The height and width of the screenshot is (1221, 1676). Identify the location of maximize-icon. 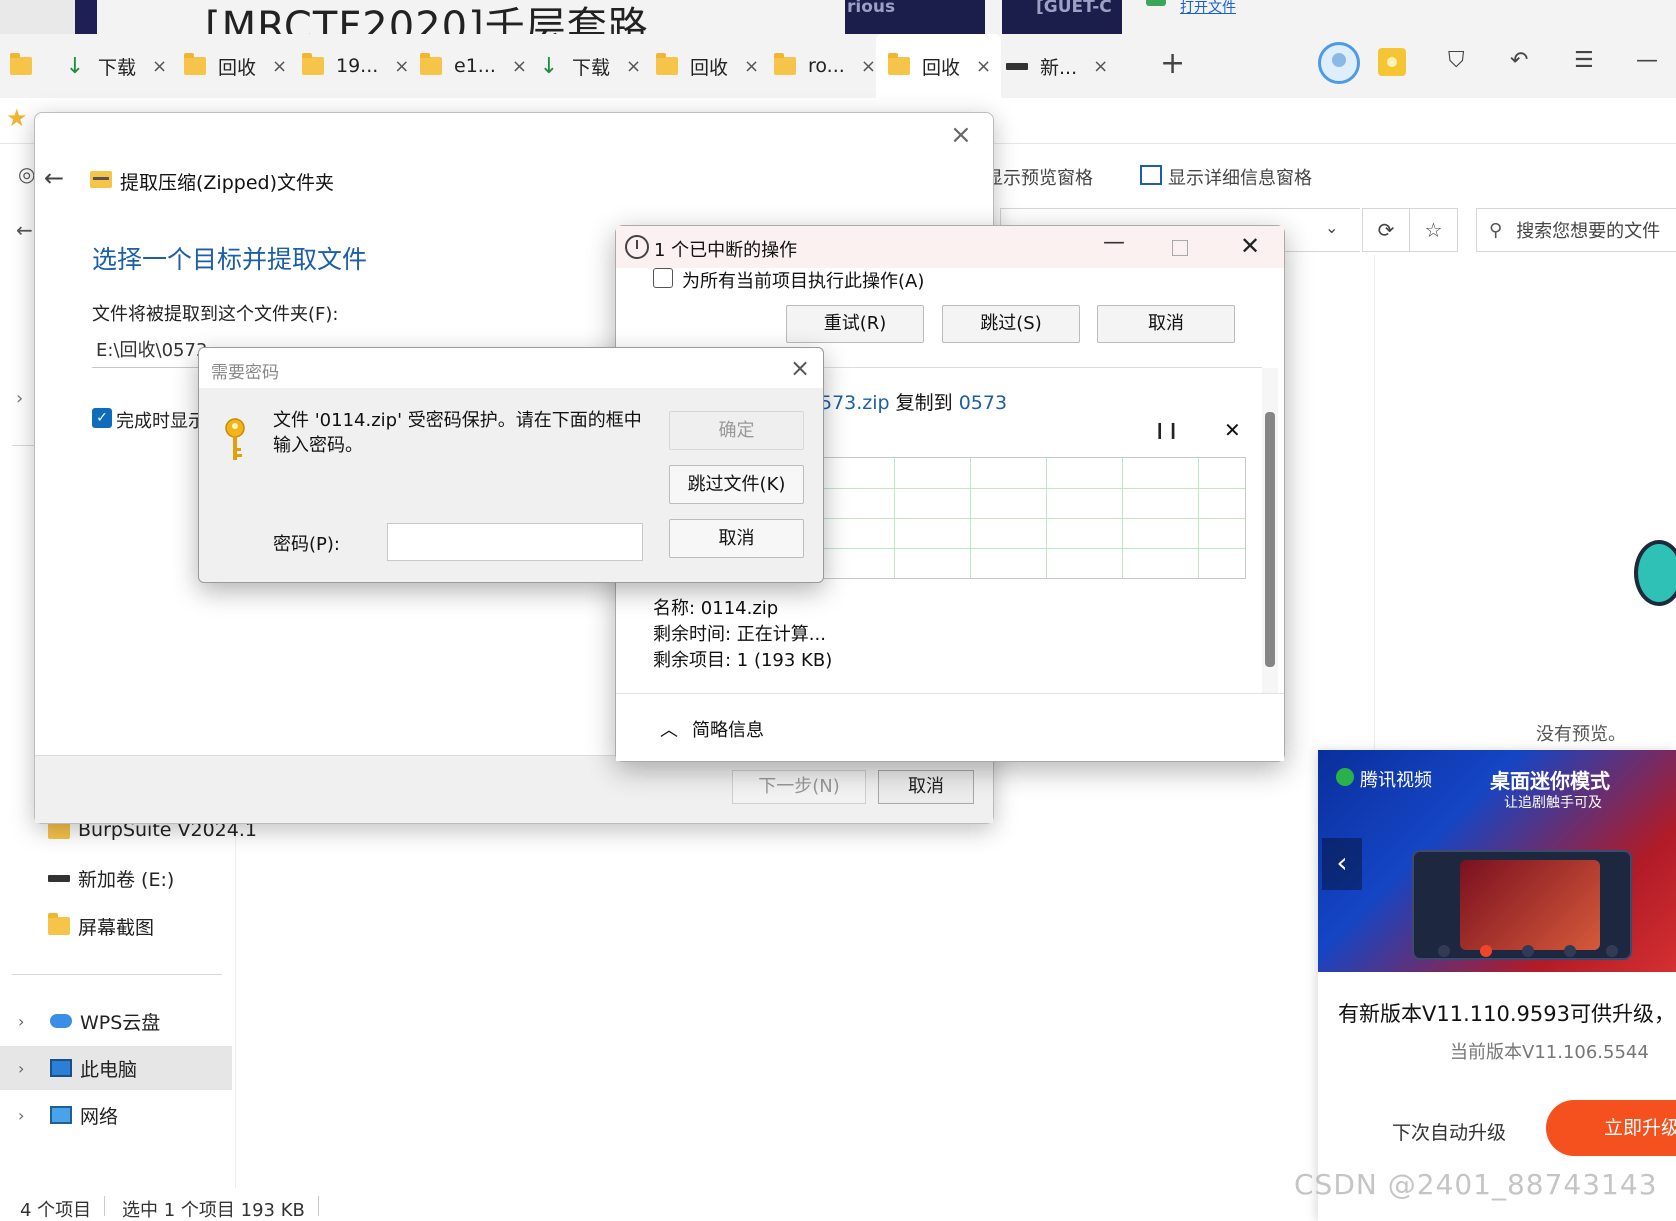
(1180, 248).